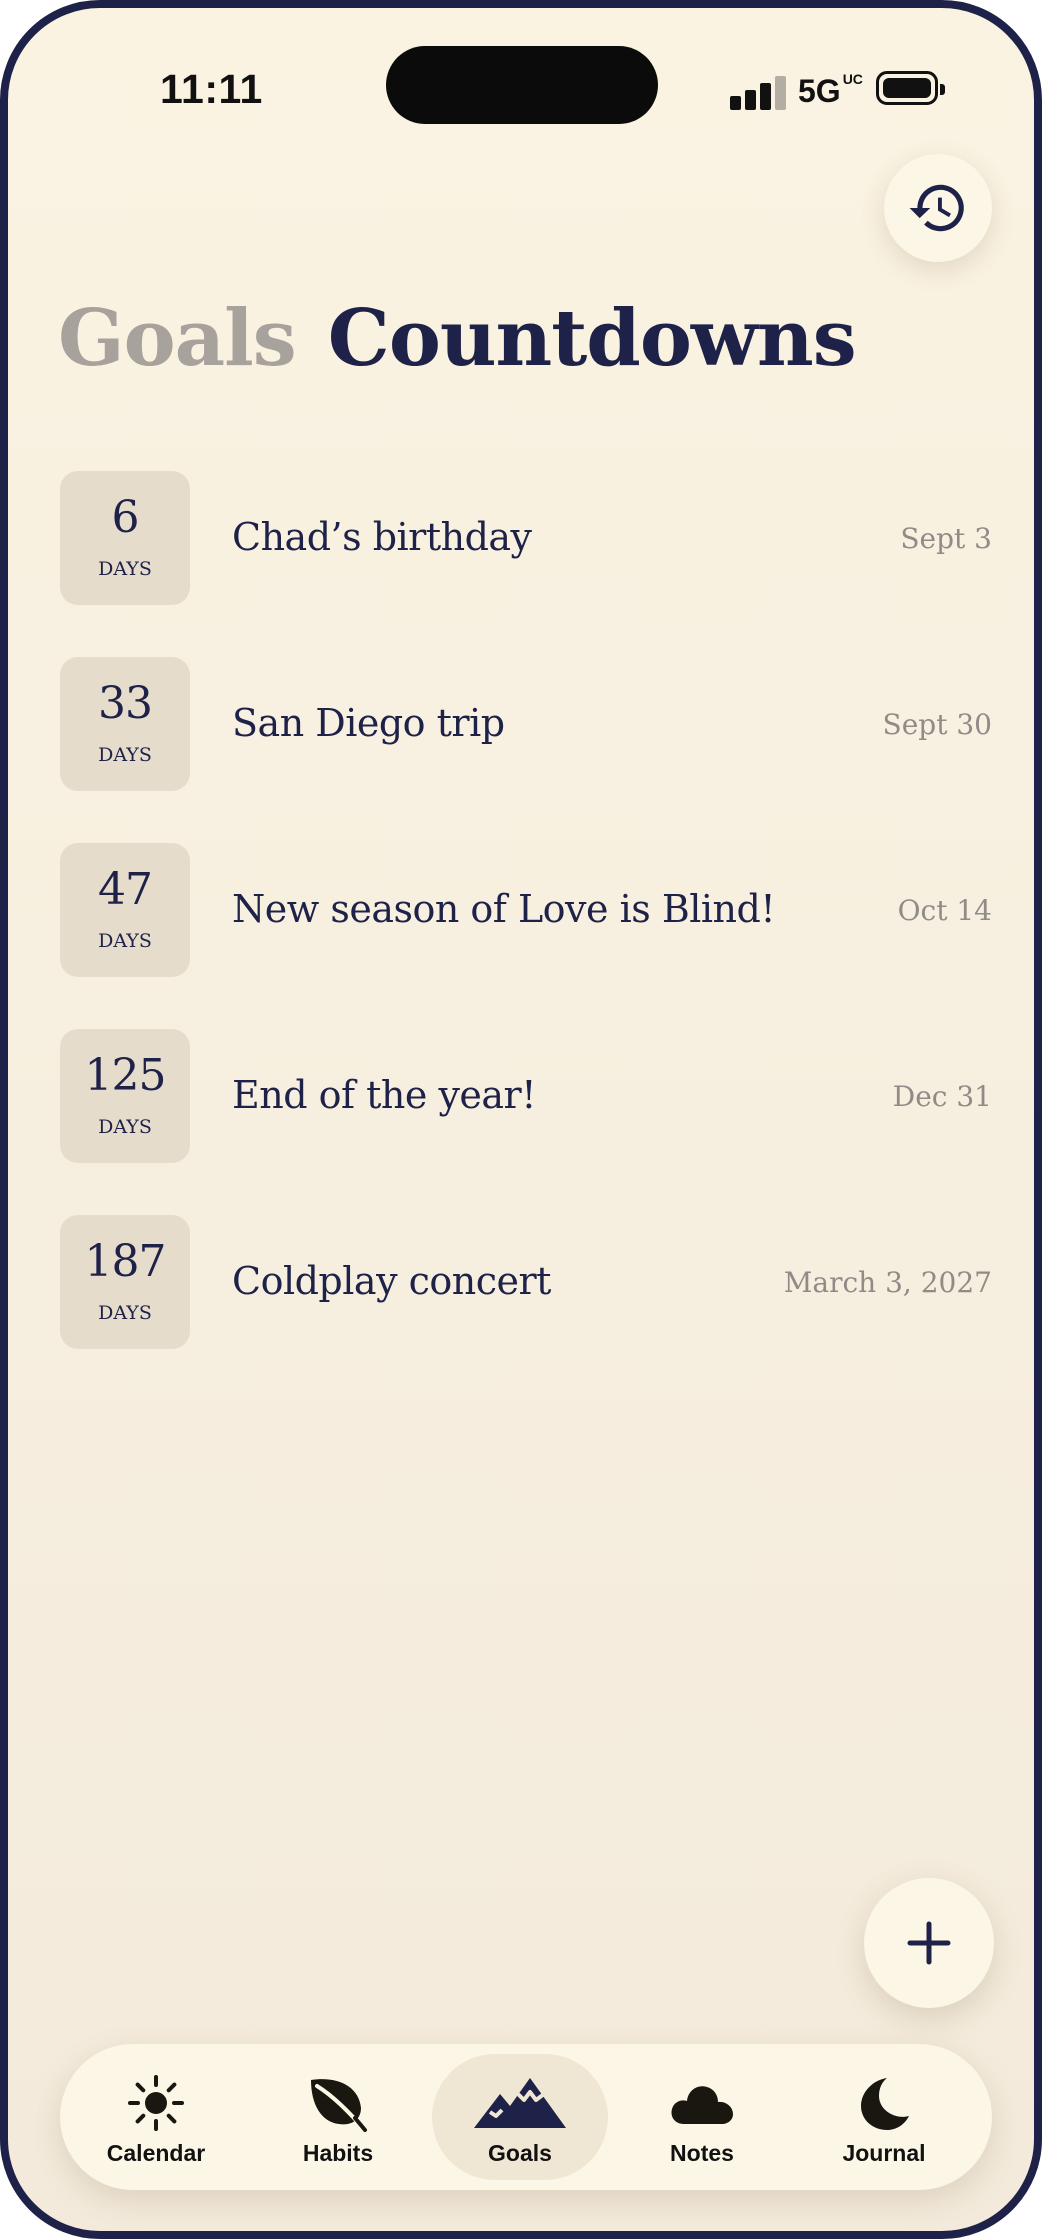  I want to click on tab-goals: Goals, so click(177, 338).